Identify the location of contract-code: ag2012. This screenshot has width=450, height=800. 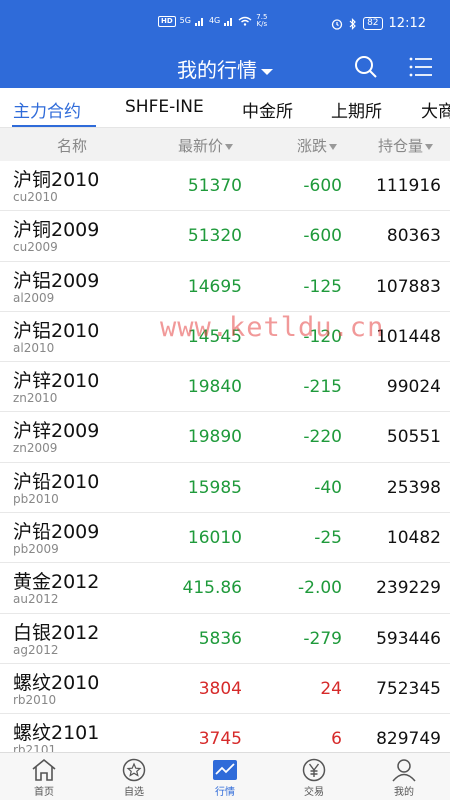
(36, 649).